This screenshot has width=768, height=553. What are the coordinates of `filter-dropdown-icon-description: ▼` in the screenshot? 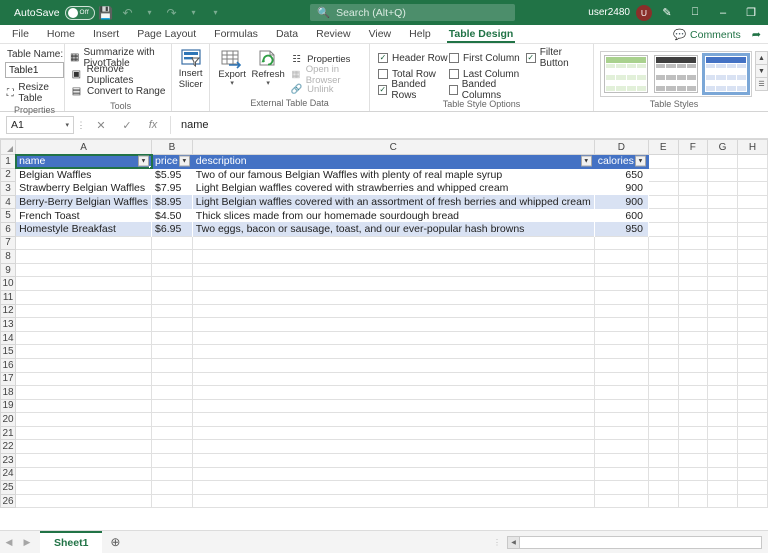 It's located at (586, 161).